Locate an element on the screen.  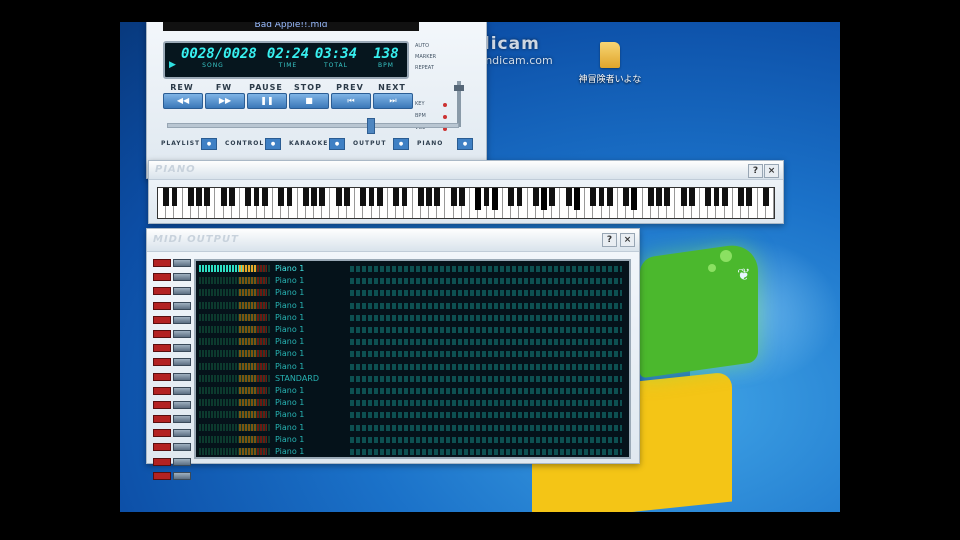
midi-close-button: × is located at coordinates (627, 240).